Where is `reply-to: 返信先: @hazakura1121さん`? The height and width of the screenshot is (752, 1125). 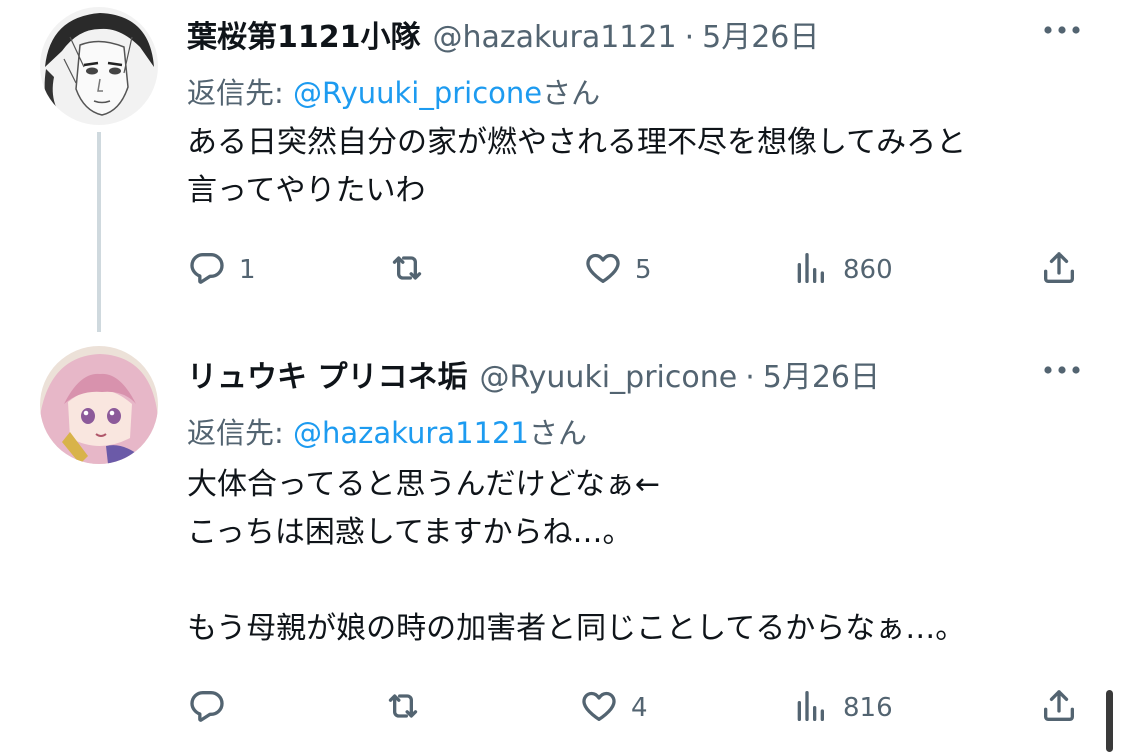
reply-to: 返信先: @hazakura1121さん is located at coordinates (387, 431).